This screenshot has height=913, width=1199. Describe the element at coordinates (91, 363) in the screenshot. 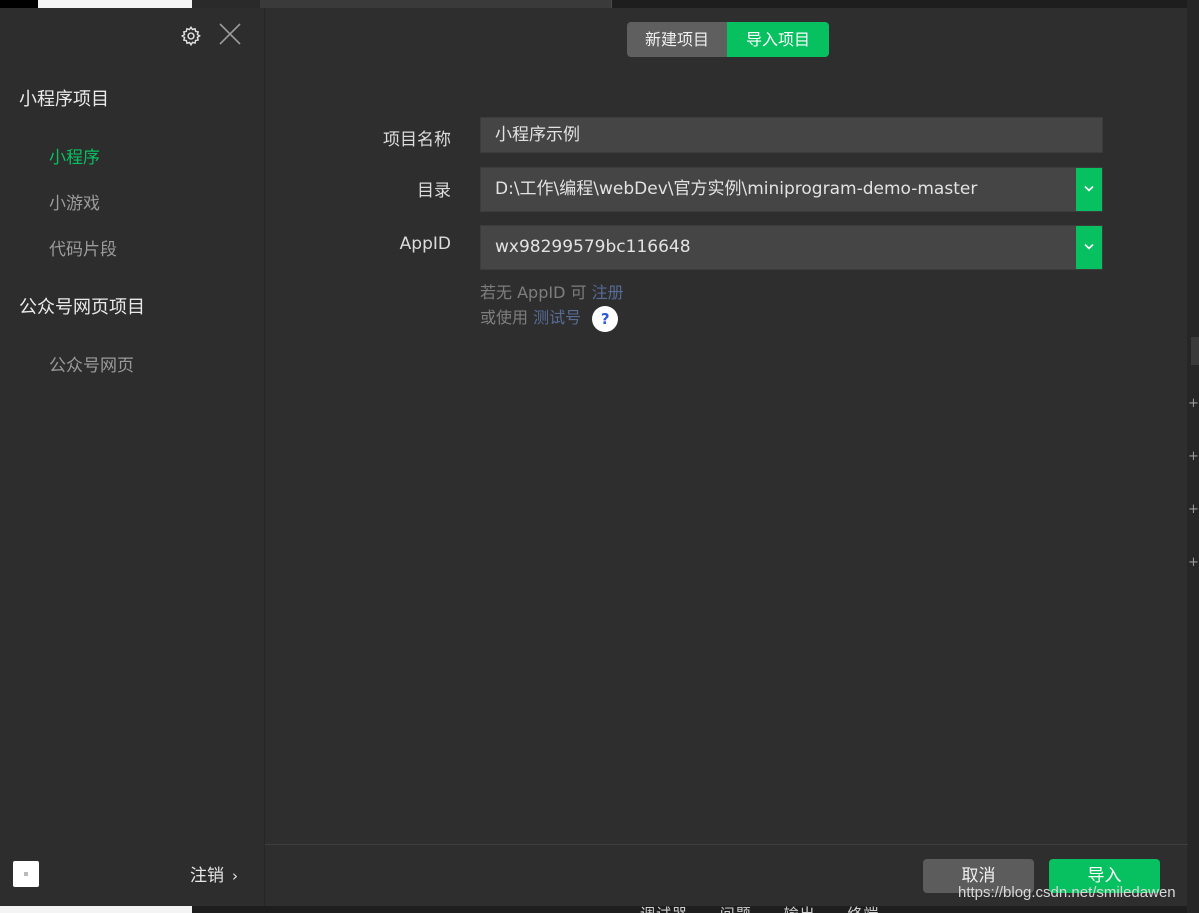

I see `sidebar-item-official-webpage: 公众号网页` at that location.